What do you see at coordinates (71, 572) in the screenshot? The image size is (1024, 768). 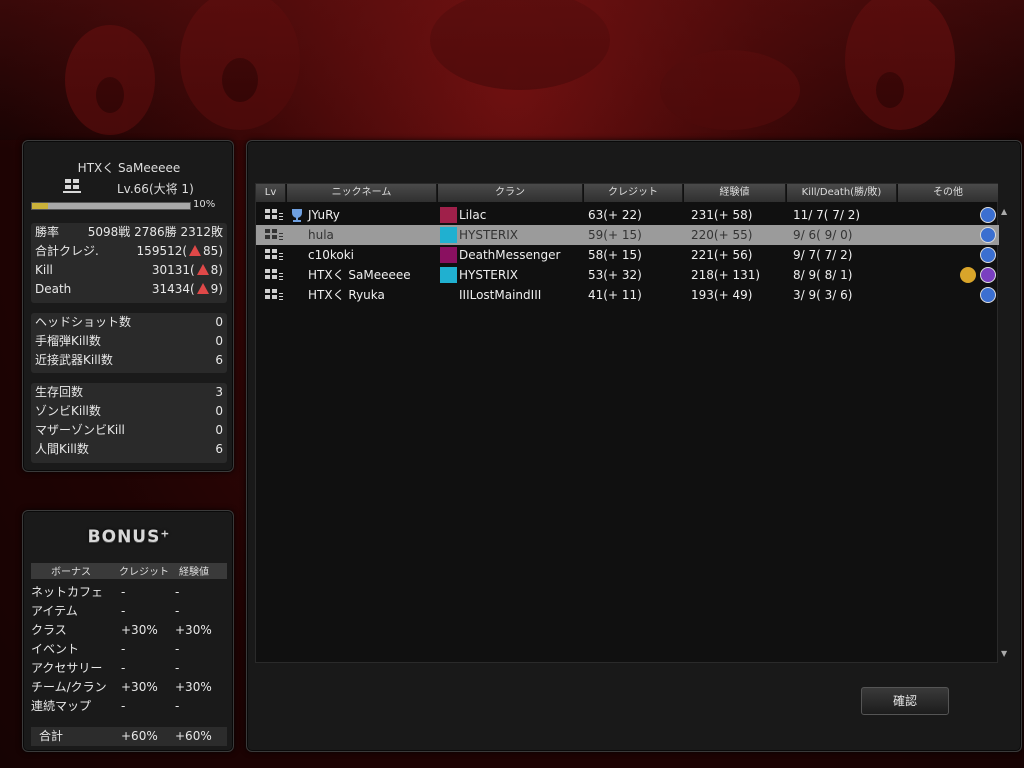 I see `bonus-header-name: ボーナス` at bounding box center [71, 572].